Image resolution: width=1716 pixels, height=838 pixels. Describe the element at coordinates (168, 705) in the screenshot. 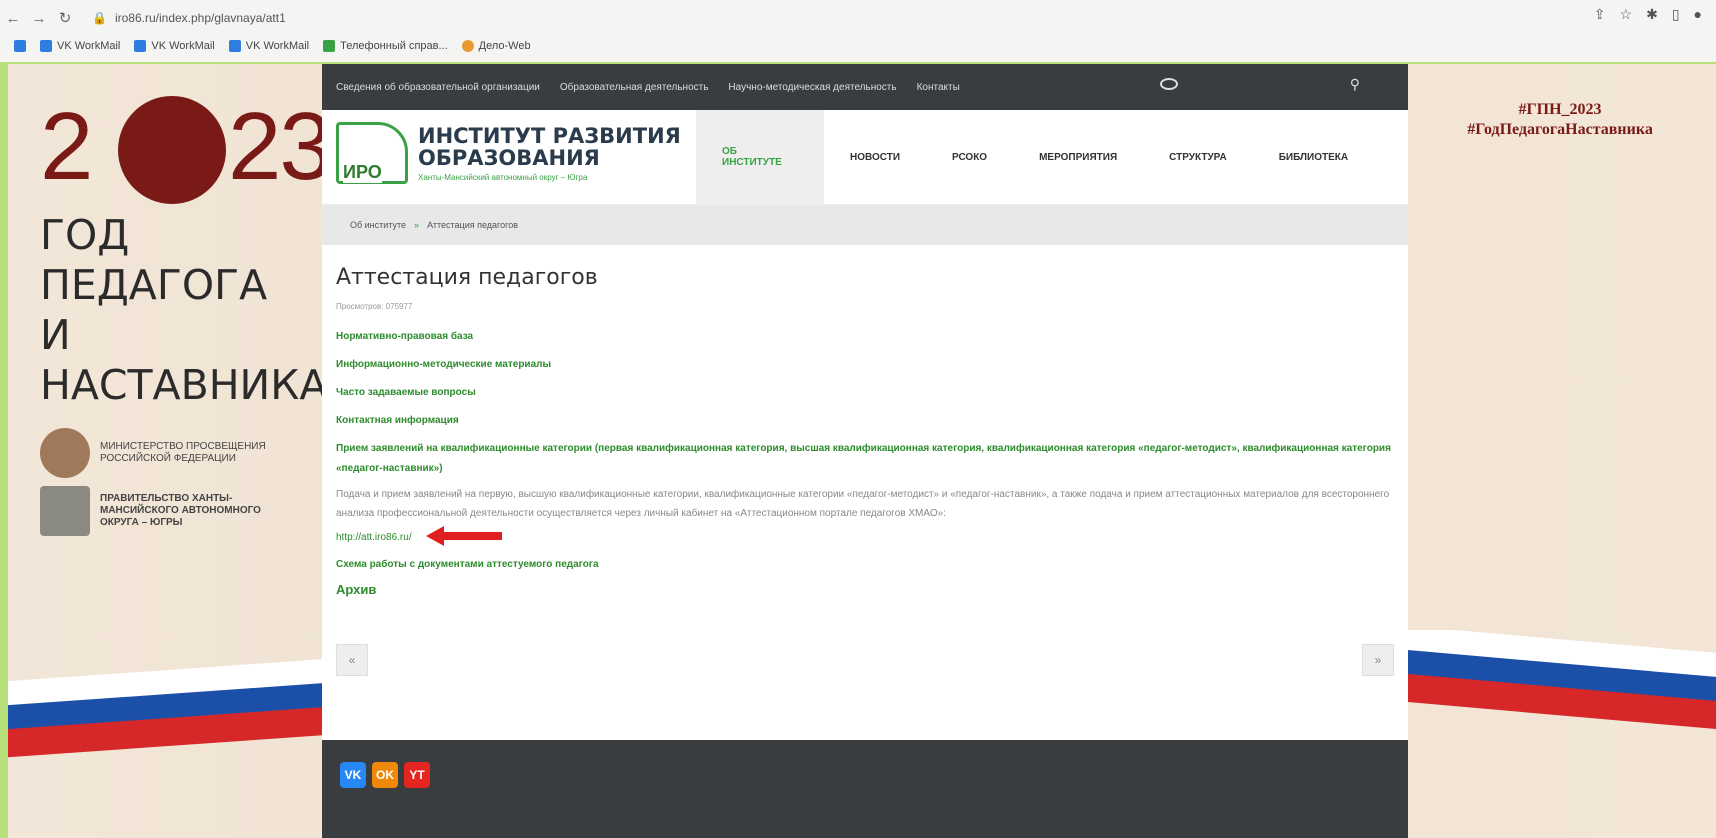

I see `flag-ribbon-left` at that location.